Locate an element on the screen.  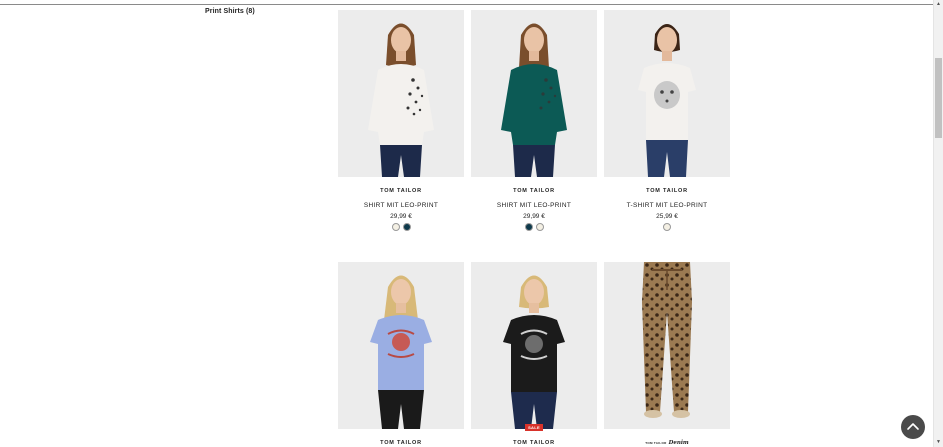
chevron-up-icon is located at coordinates (913, 426).